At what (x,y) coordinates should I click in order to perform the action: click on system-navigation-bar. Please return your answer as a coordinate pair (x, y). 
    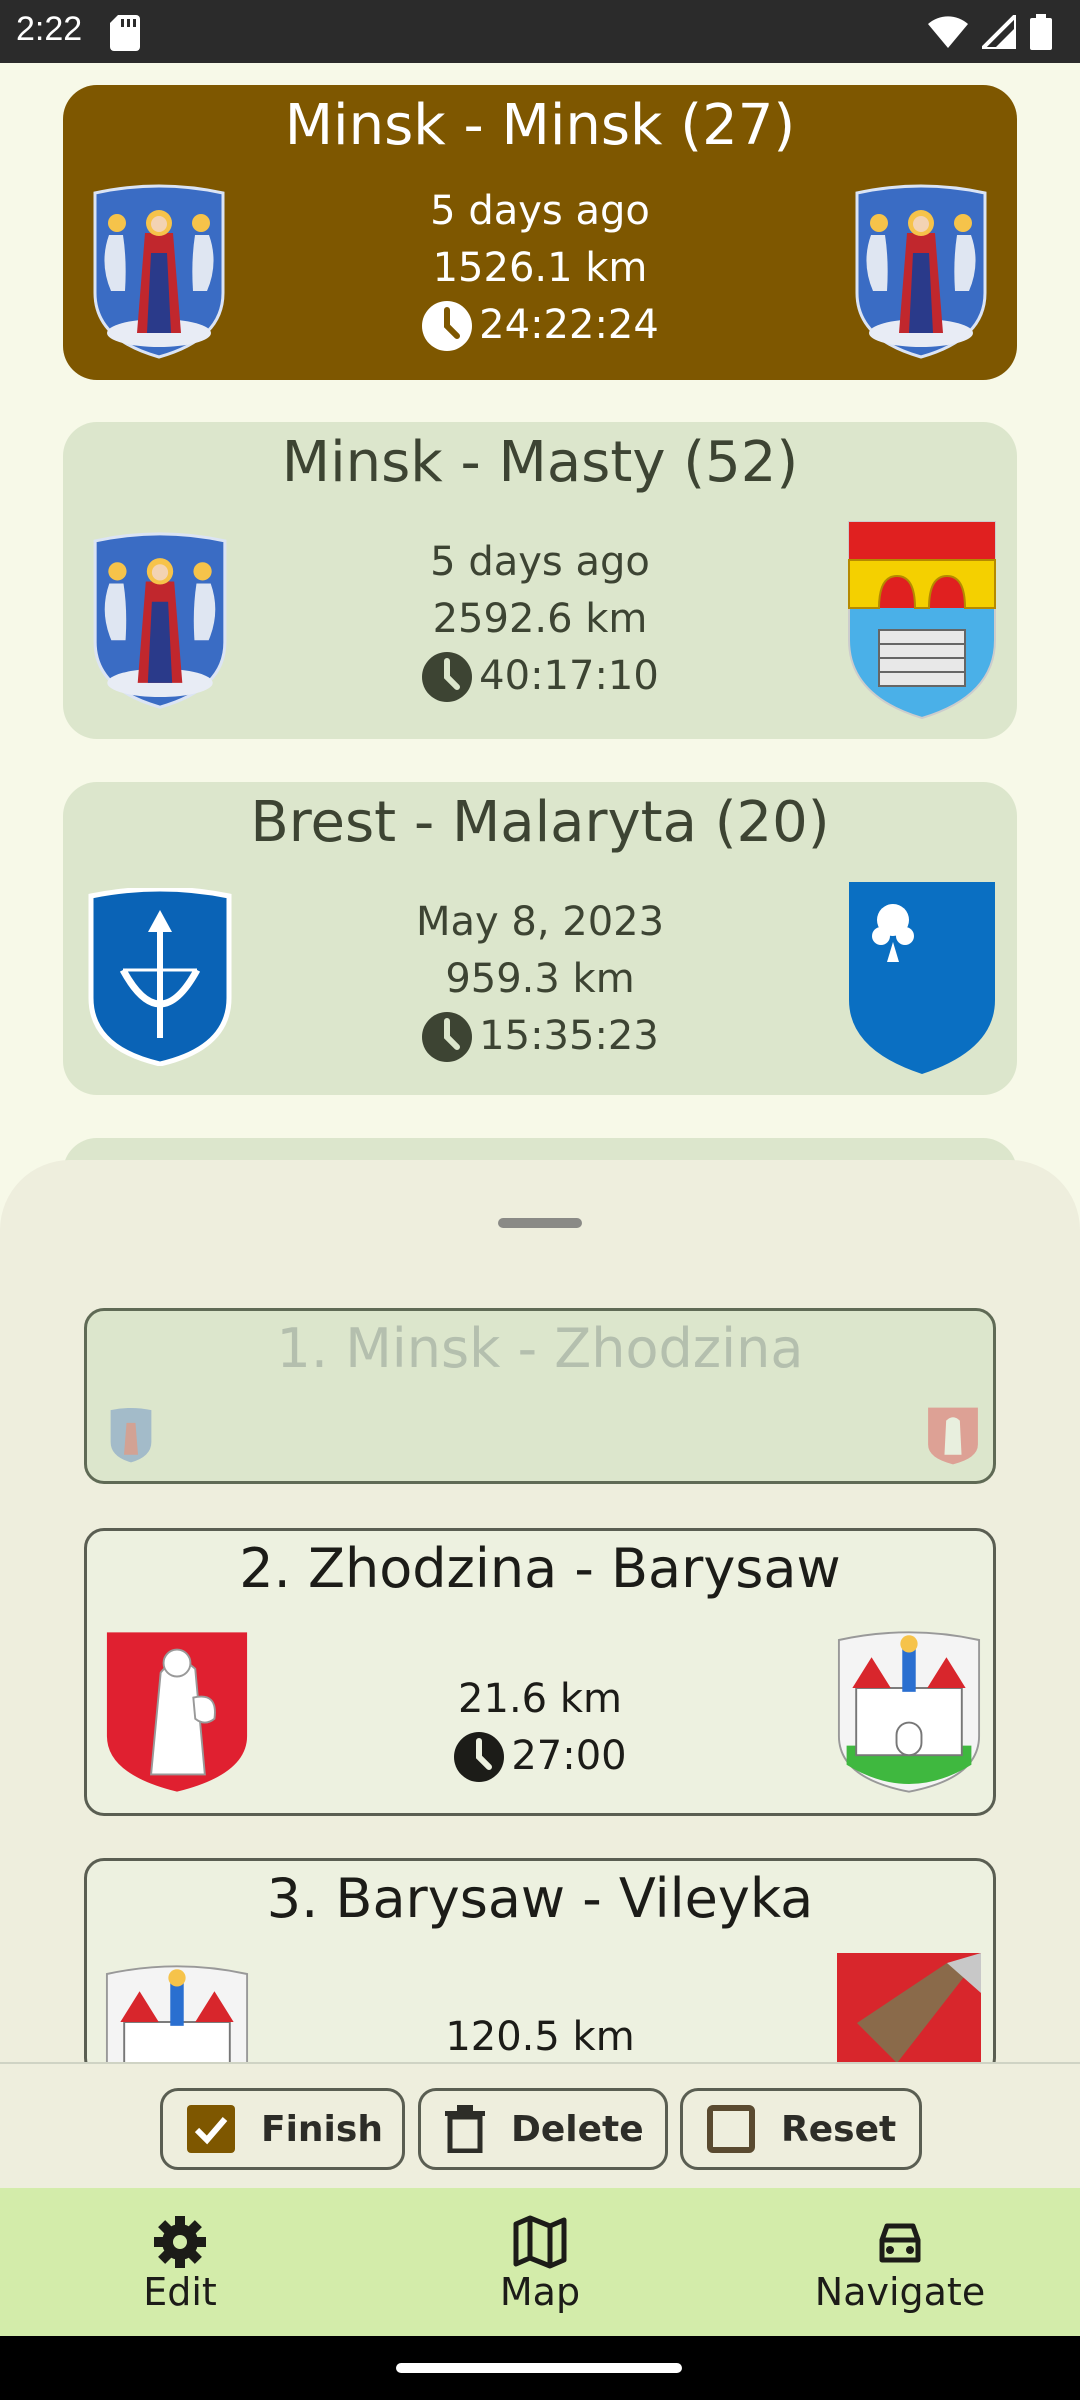
    Looking at the image, I should click on (540, 2368).